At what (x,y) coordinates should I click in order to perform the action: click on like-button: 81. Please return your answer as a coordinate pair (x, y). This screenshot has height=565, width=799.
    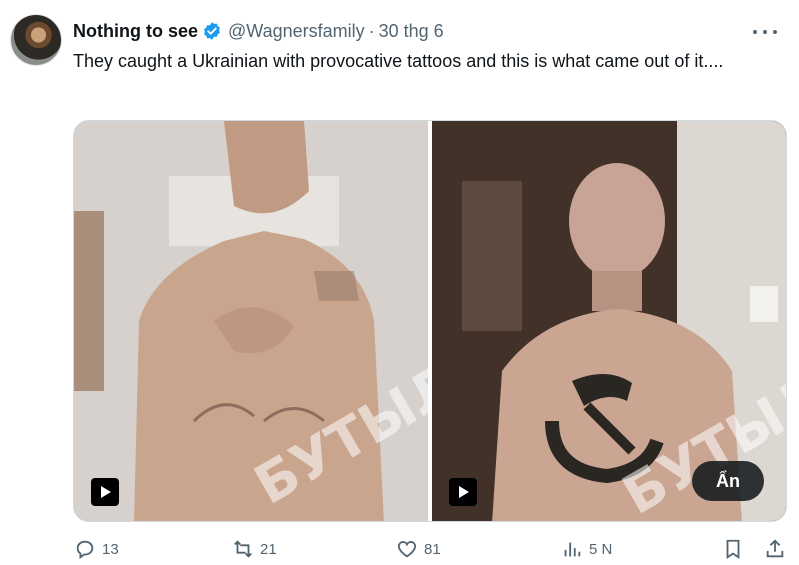
    Looking at the image, I should click on (418, 549).